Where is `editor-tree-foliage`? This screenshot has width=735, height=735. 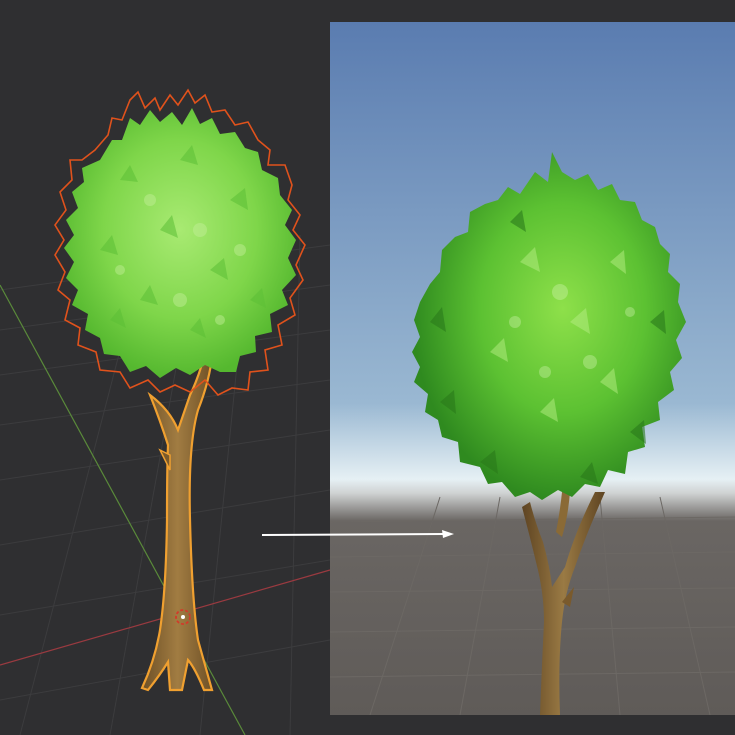
editor-tree-foliage is located at coordinates (180, 243).